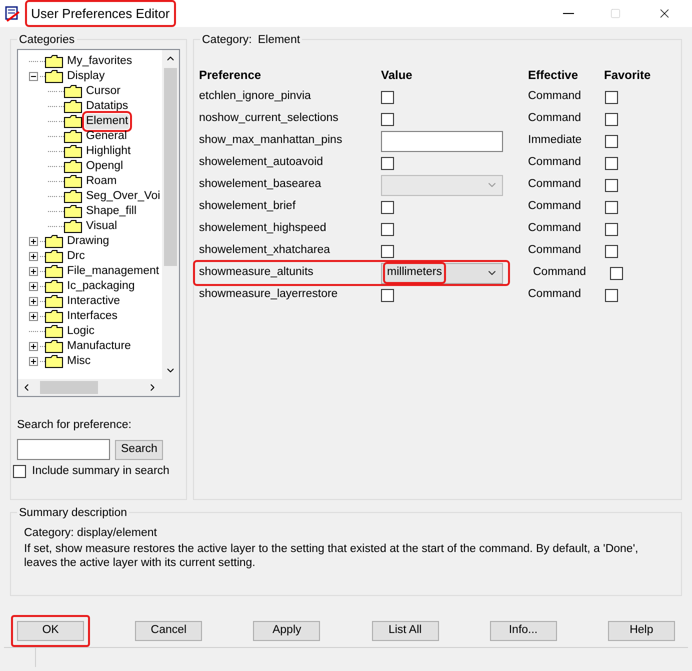 The image size is (692, 671). I want to click on tree-item: Interactive, so click(94, 301).